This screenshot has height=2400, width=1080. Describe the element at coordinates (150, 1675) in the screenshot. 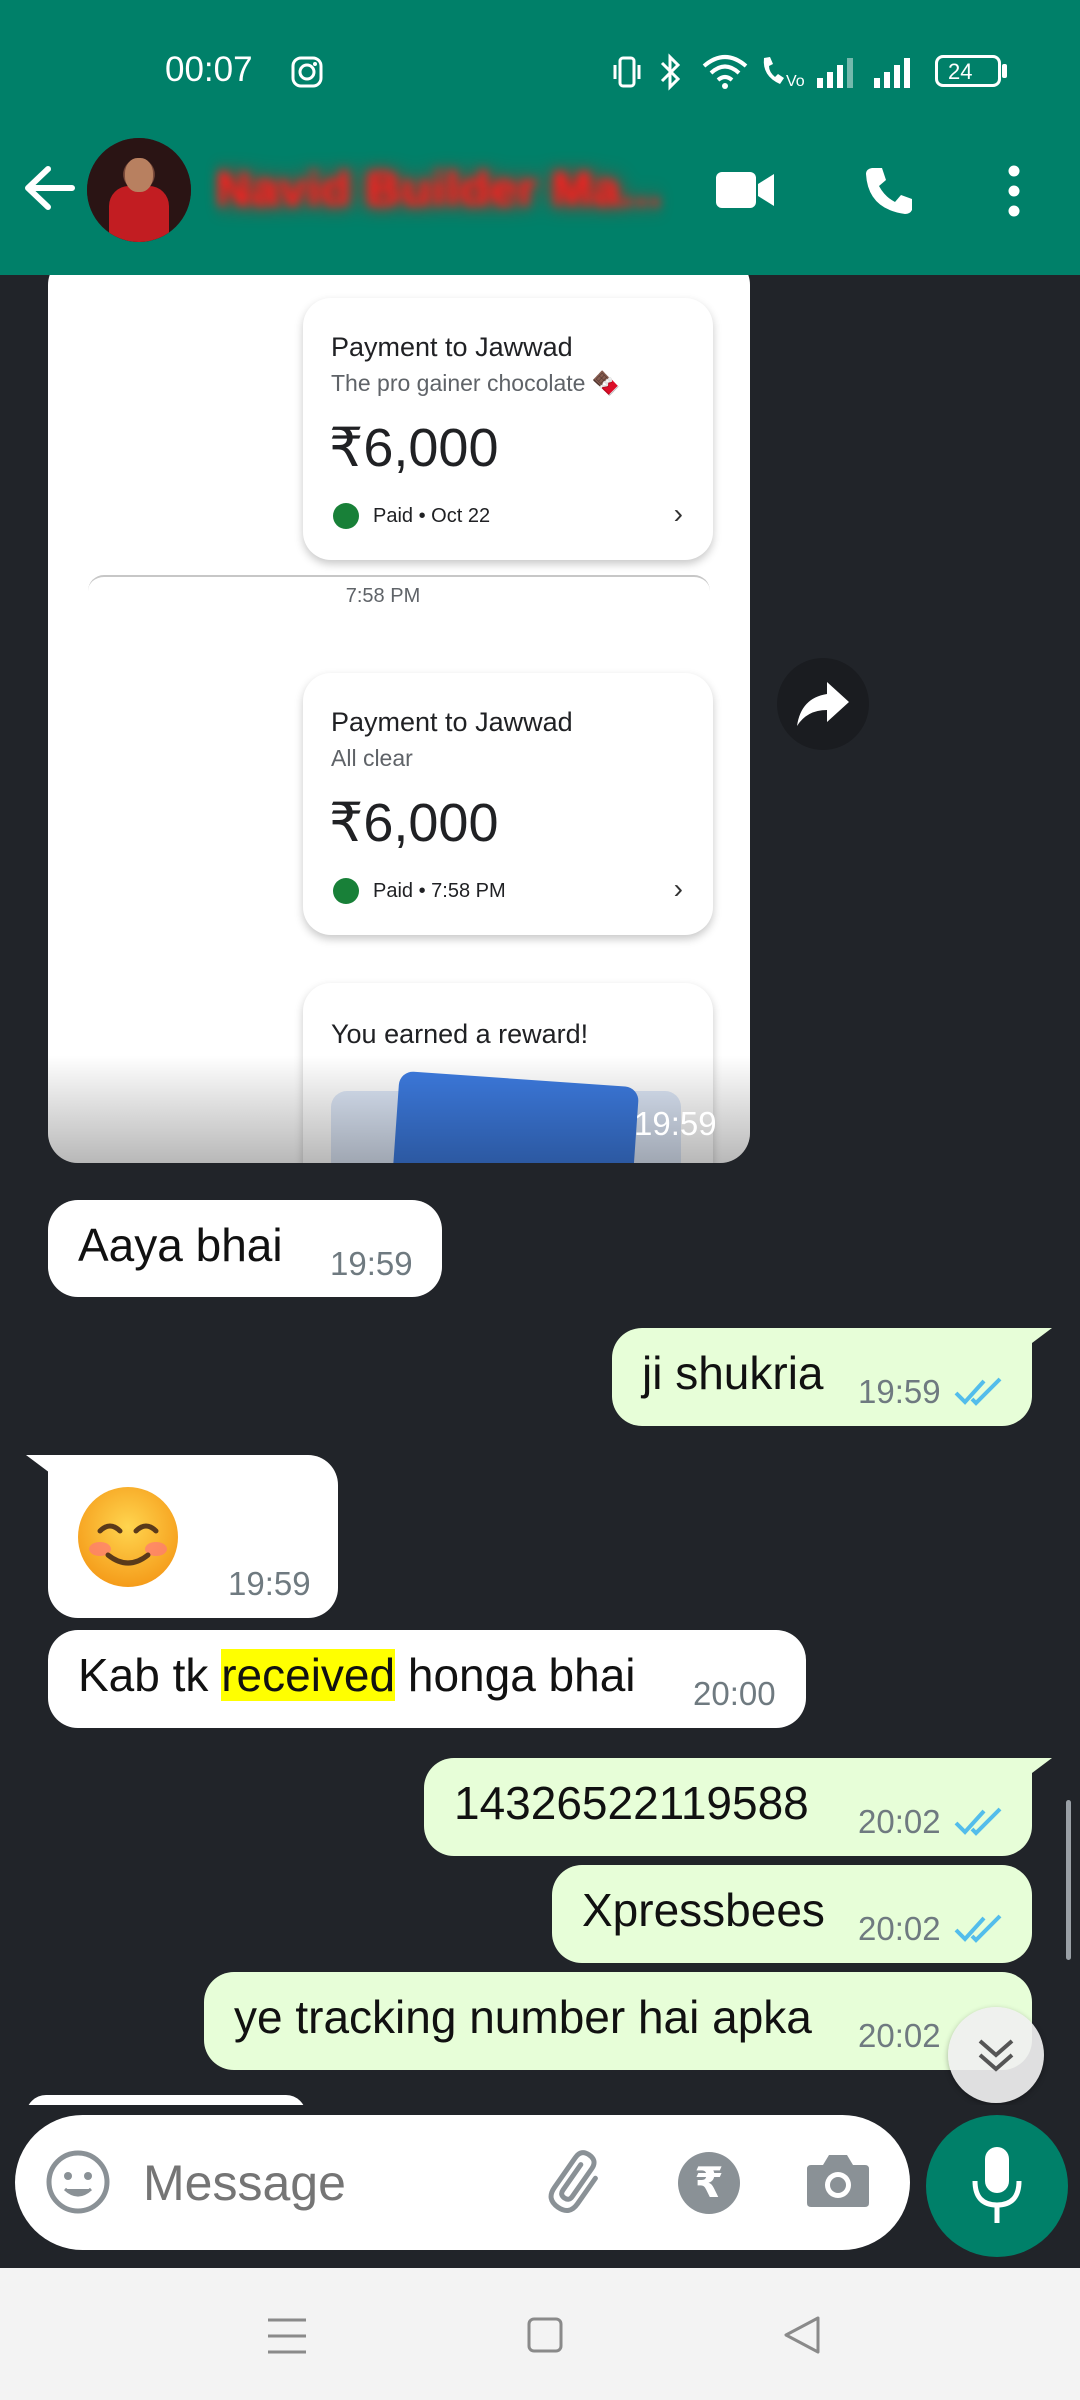

I see `message-text-before: Kab tk` at that location.